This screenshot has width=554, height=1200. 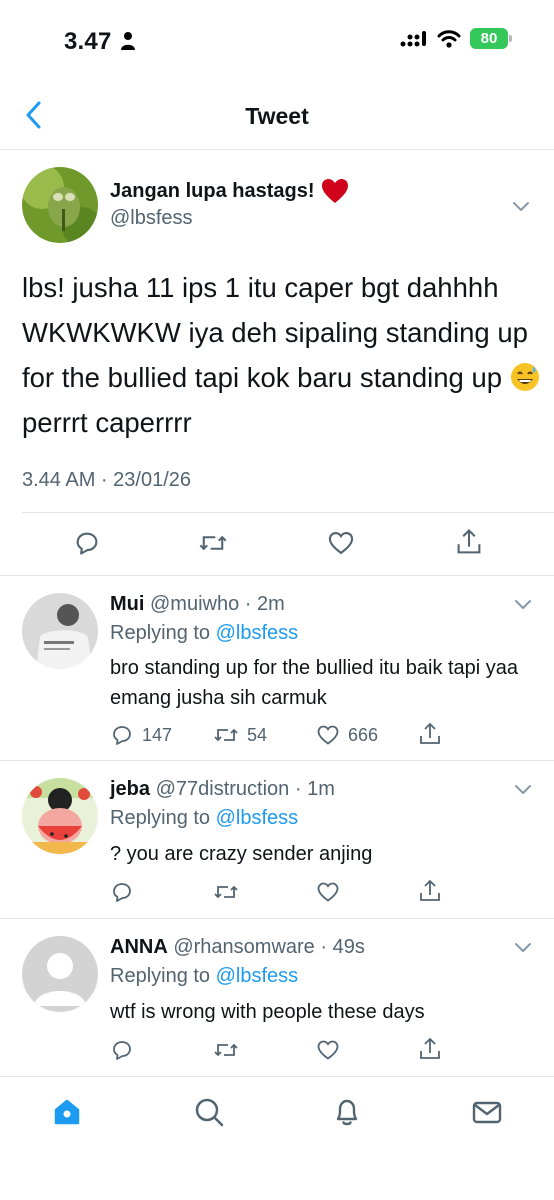 I want to click on reply-header: Mui @muiwho · 2m, so click(x=197, y=604).